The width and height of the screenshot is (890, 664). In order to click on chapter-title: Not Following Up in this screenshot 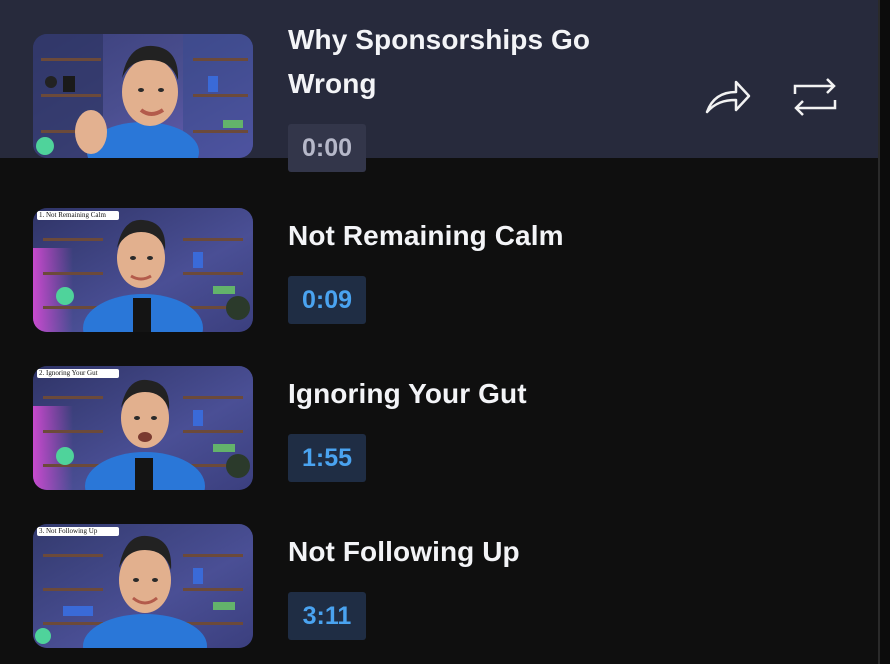, I will do `click(404, 551)`.